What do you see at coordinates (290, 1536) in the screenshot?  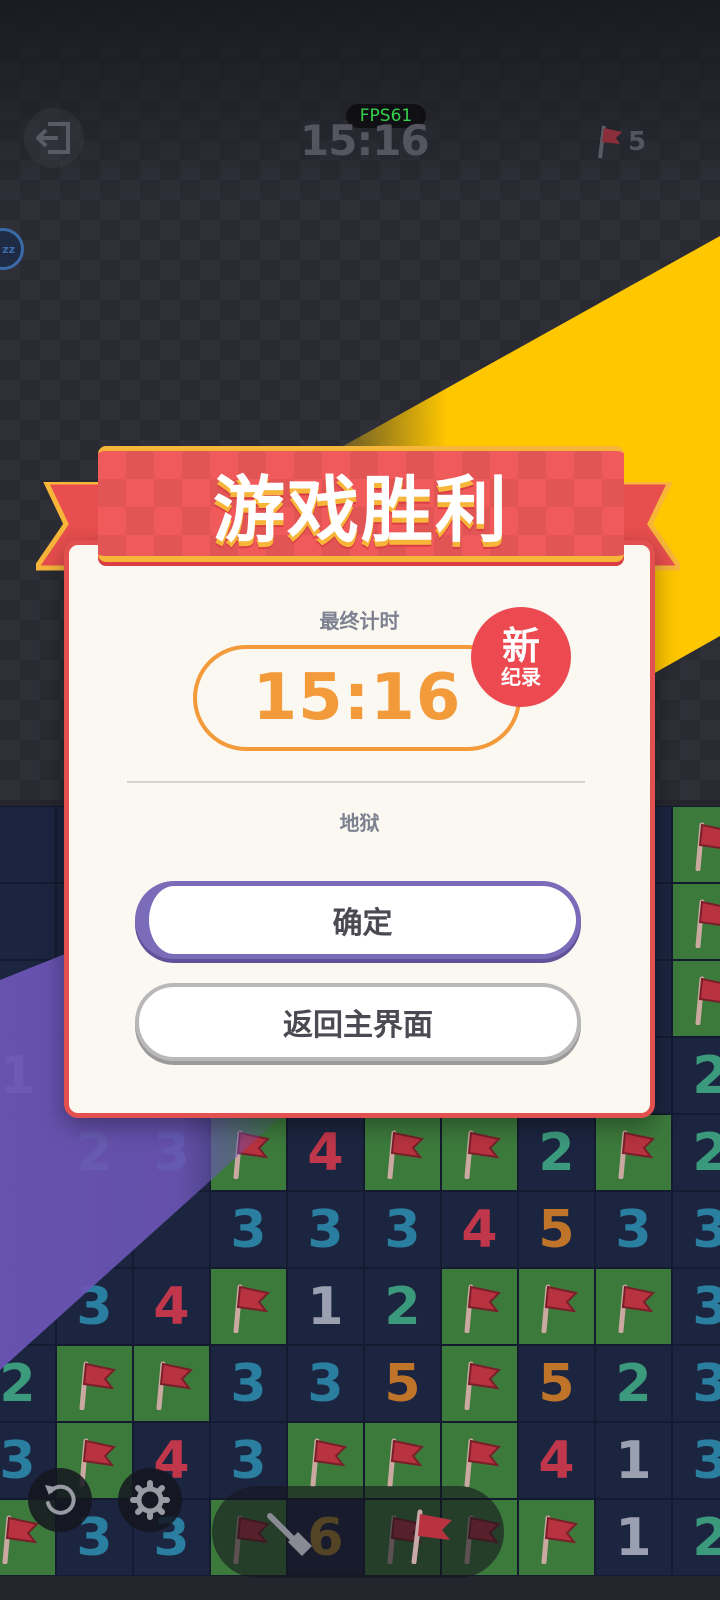 I see `shovel-icon` at bounding box center [290, 1536].